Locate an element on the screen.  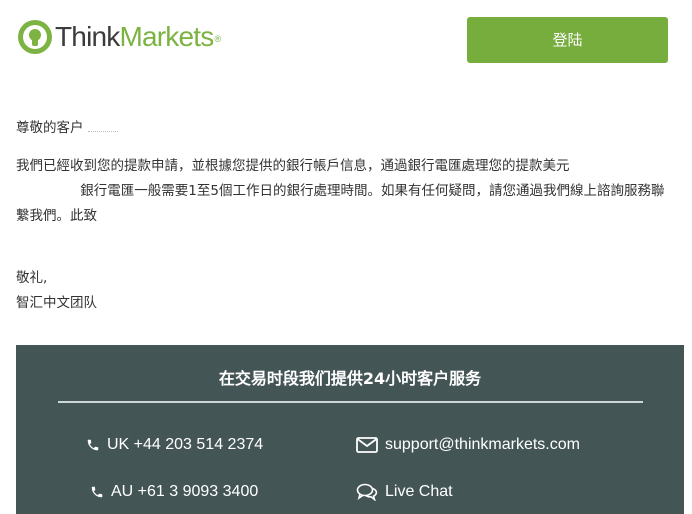
phone-uk-text: UK +44 203 514 2374 is located at coordinates (185, 444).